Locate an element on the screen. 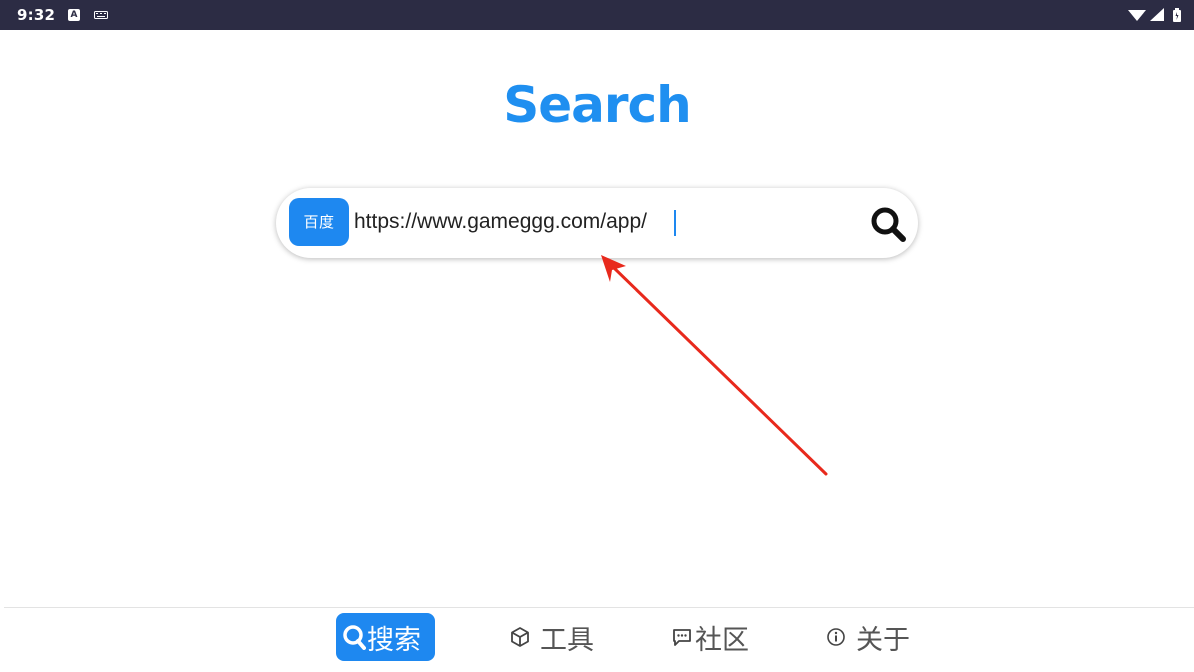  nav-item-search: 搜索 is located at coordinates (385, 637).